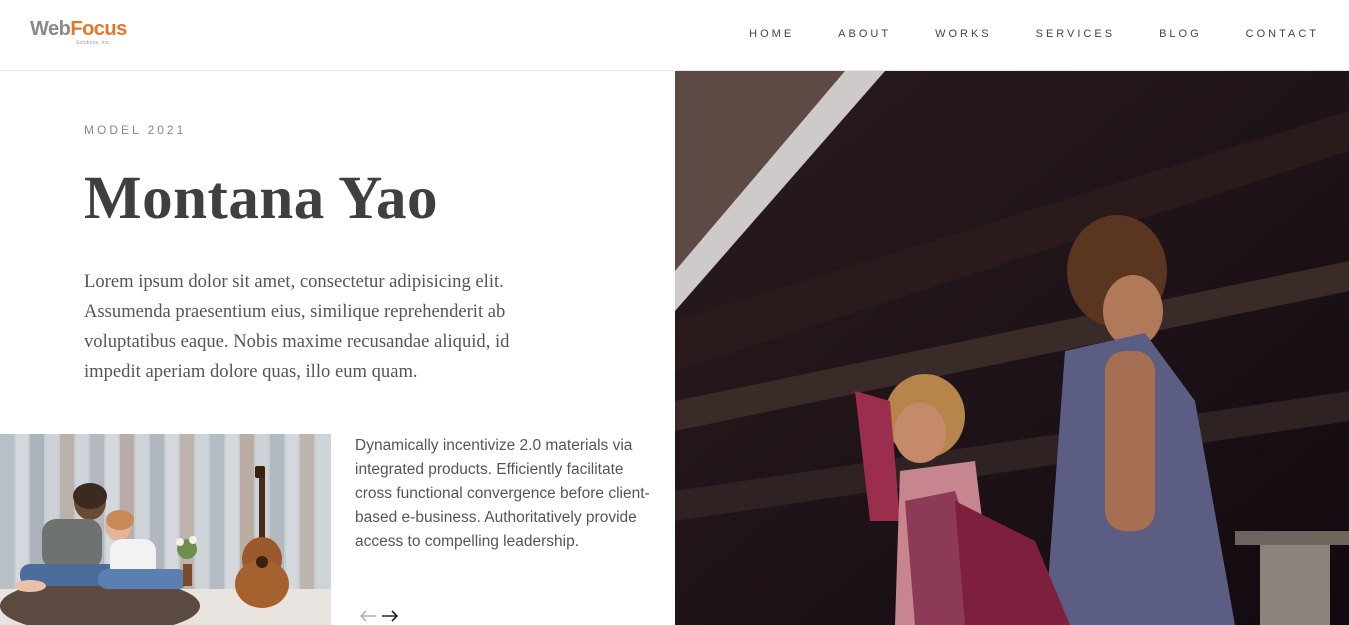 The height and width of the screenshot is (625, 1349). I want to click on nav-contact: CONTACT, so click(1282, 34).